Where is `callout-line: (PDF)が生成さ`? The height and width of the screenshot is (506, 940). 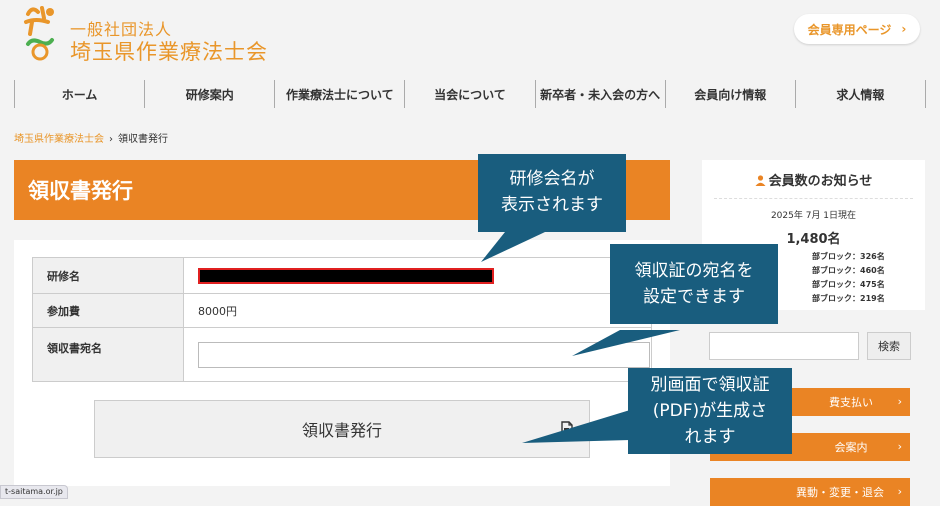
callout-line: (PDF)が生成さ is located at coordinates (710, 411).